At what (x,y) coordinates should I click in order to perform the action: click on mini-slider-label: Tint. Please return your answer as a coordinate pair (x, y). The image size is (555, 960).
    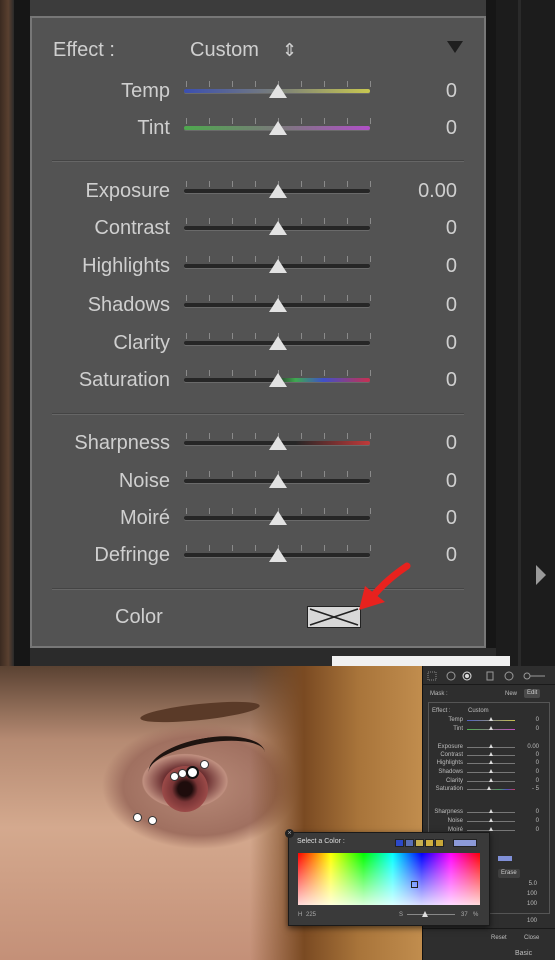
    Looking at the image, I should click on (458, 729).